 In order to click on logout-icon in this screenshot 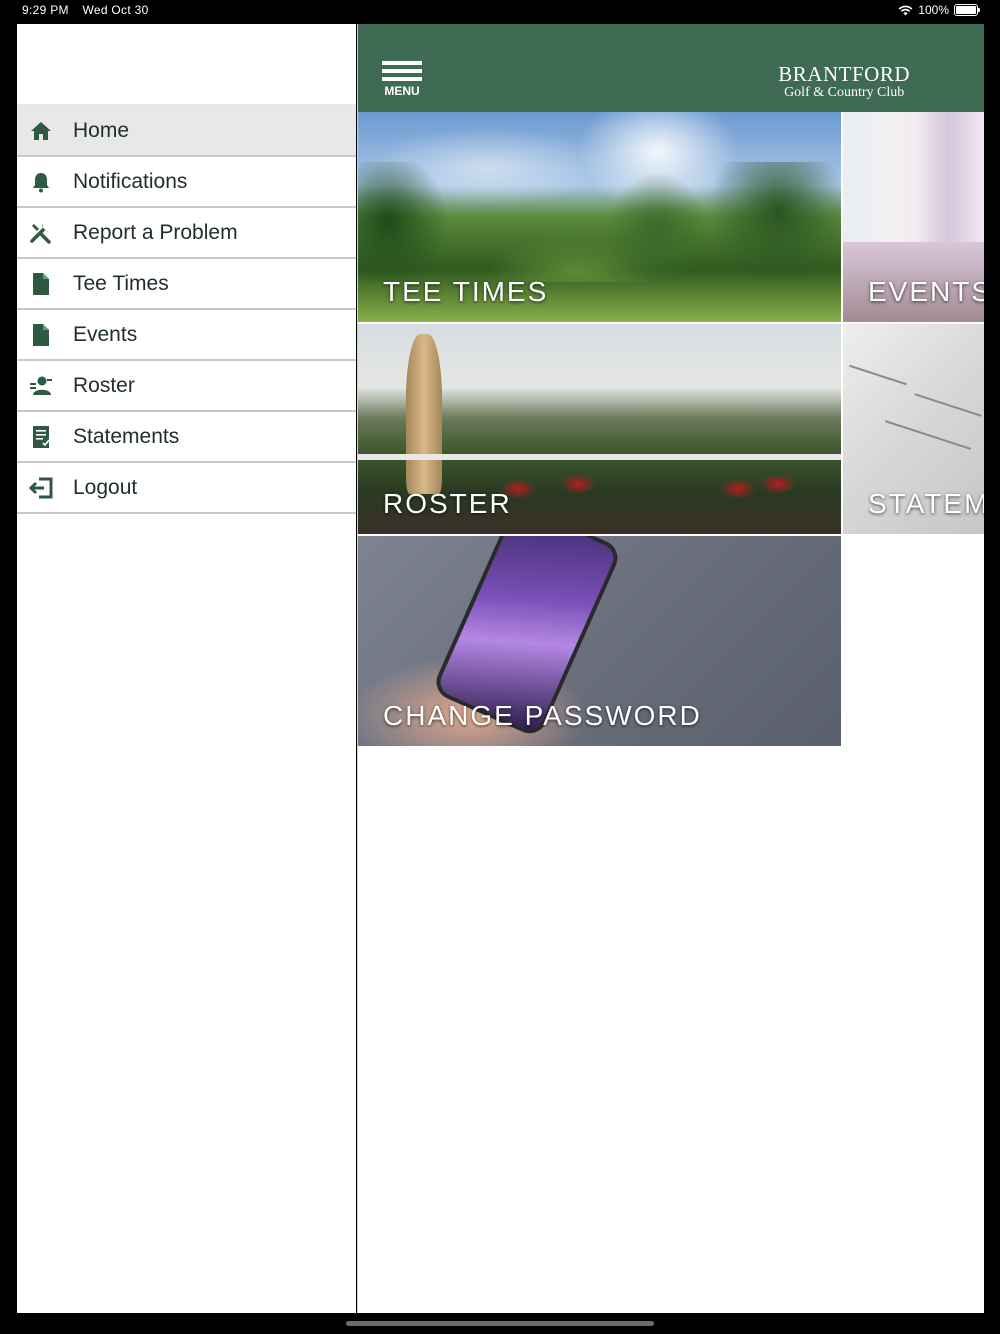, I will do `click(41, 488)`.